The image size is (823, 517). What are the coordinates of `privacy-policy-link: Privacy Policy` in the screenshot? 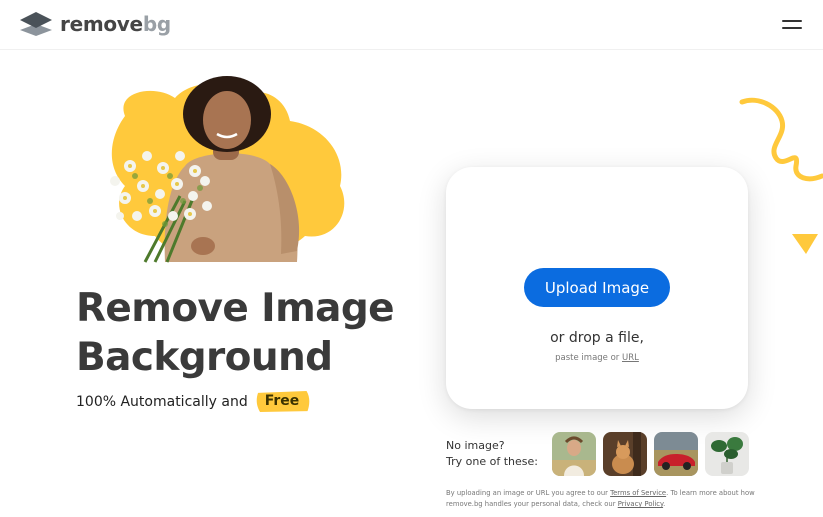 It's located at (640, 504).